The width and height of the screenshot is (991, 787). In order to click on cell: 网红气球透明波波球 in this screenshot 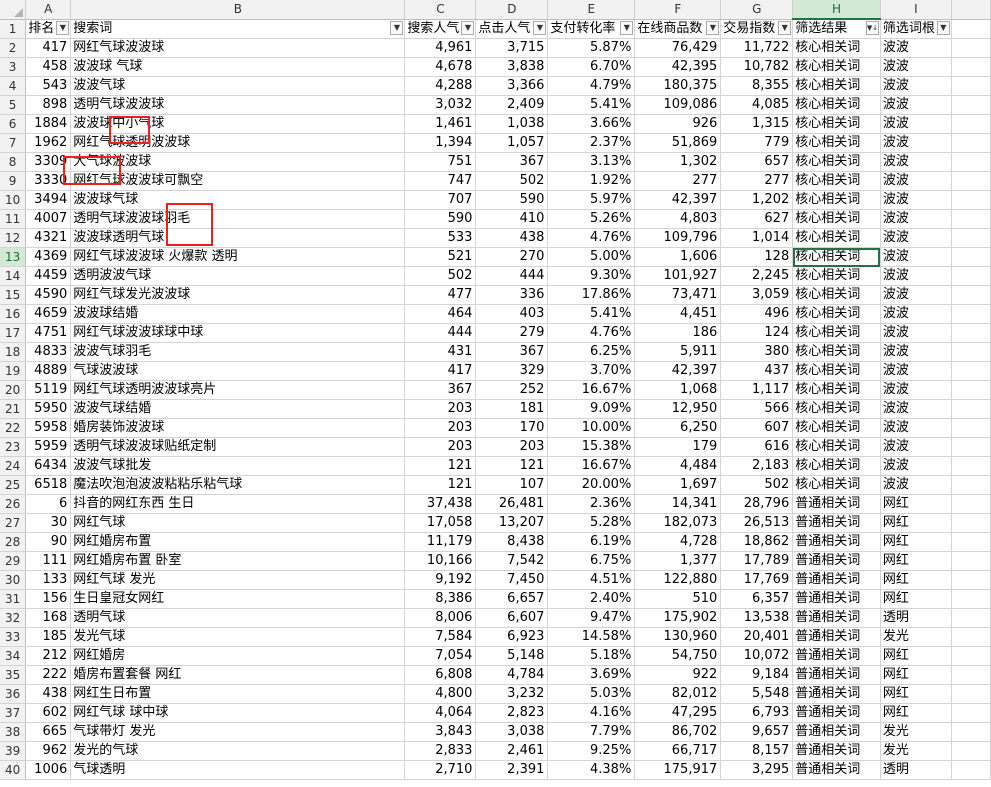, I will do `click(238, 143)`.